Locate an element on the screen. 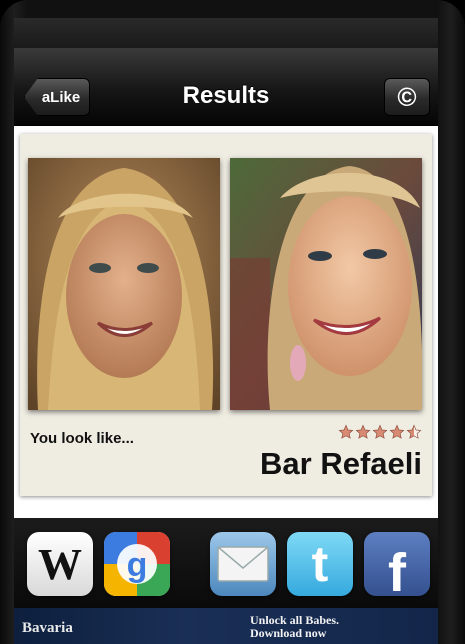  page-title: Results is located at coordinates (226, 95).